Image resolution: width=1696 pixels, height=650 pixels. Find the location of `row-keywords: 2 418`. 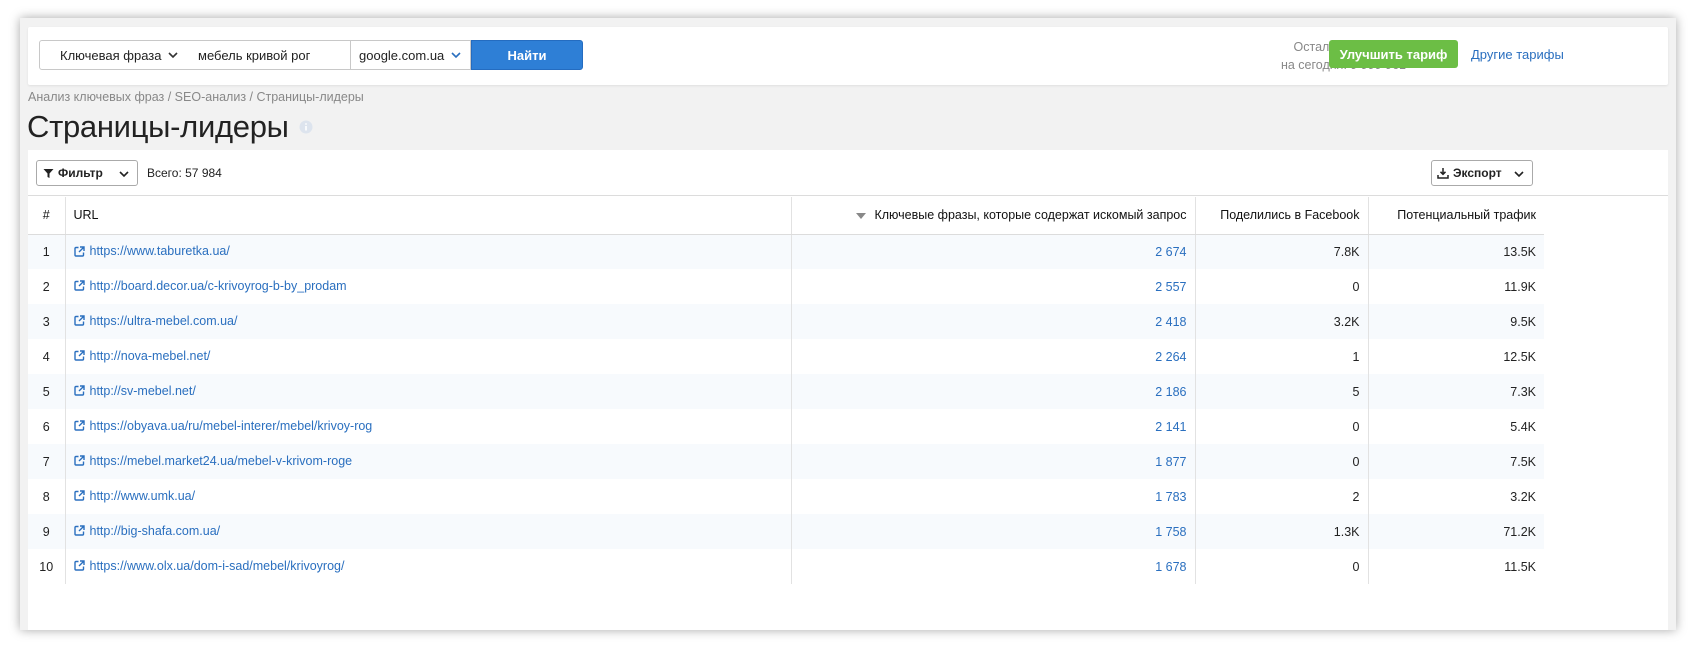

row-keywords: 2 418 is located at coordinates (993, 321).